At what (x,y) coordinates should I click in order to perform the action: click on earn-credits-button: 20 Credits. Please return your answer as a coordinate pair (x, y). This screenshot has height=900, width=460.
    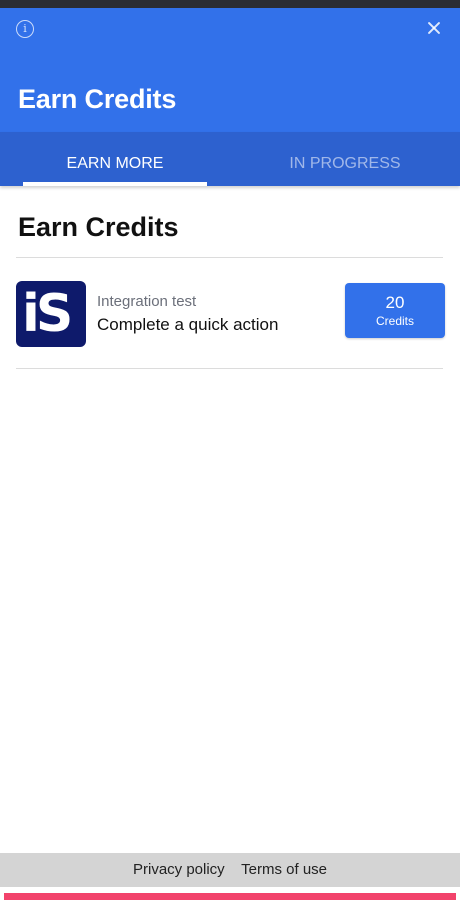
    Looking at the image, I should click on (395, 310).